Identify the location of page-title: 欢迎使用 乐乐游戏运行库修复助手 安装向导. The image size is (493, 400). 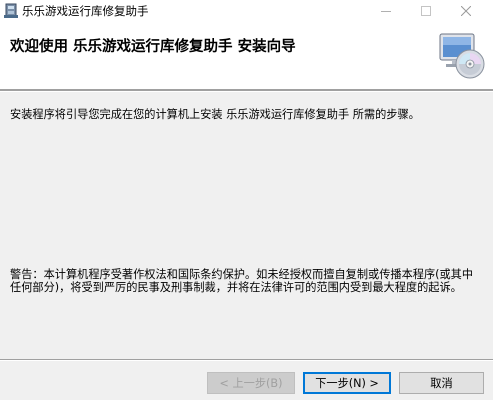
(153, 47).